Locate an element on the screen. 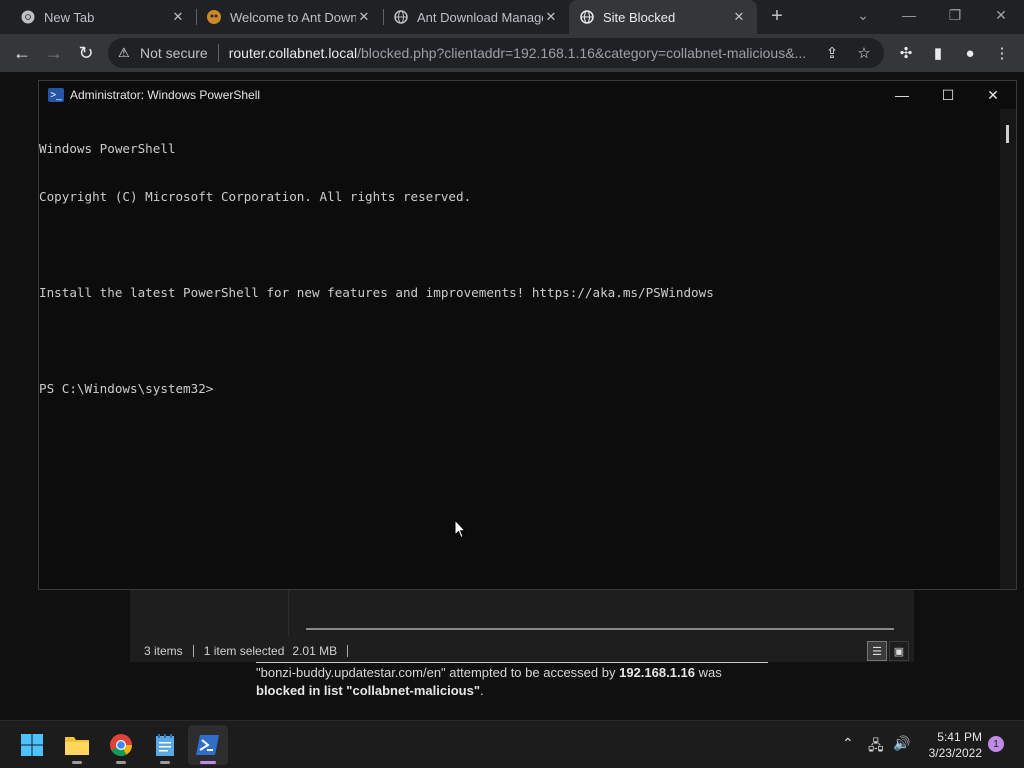  notification-badge: 1 is located at coordinates (996, 744).